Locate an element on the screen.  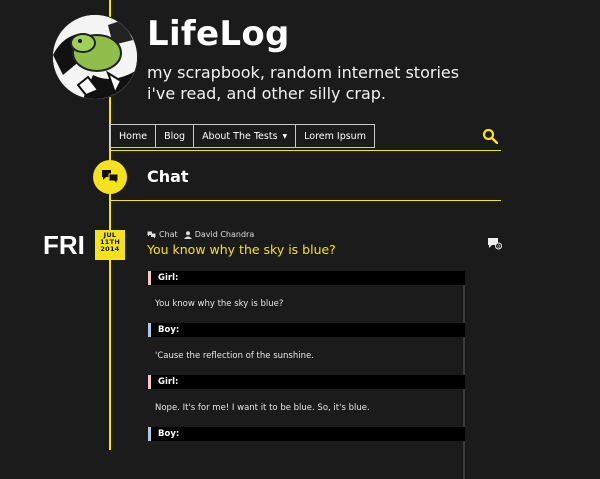
svg-text: 0 is located at coordinates (498, 247).